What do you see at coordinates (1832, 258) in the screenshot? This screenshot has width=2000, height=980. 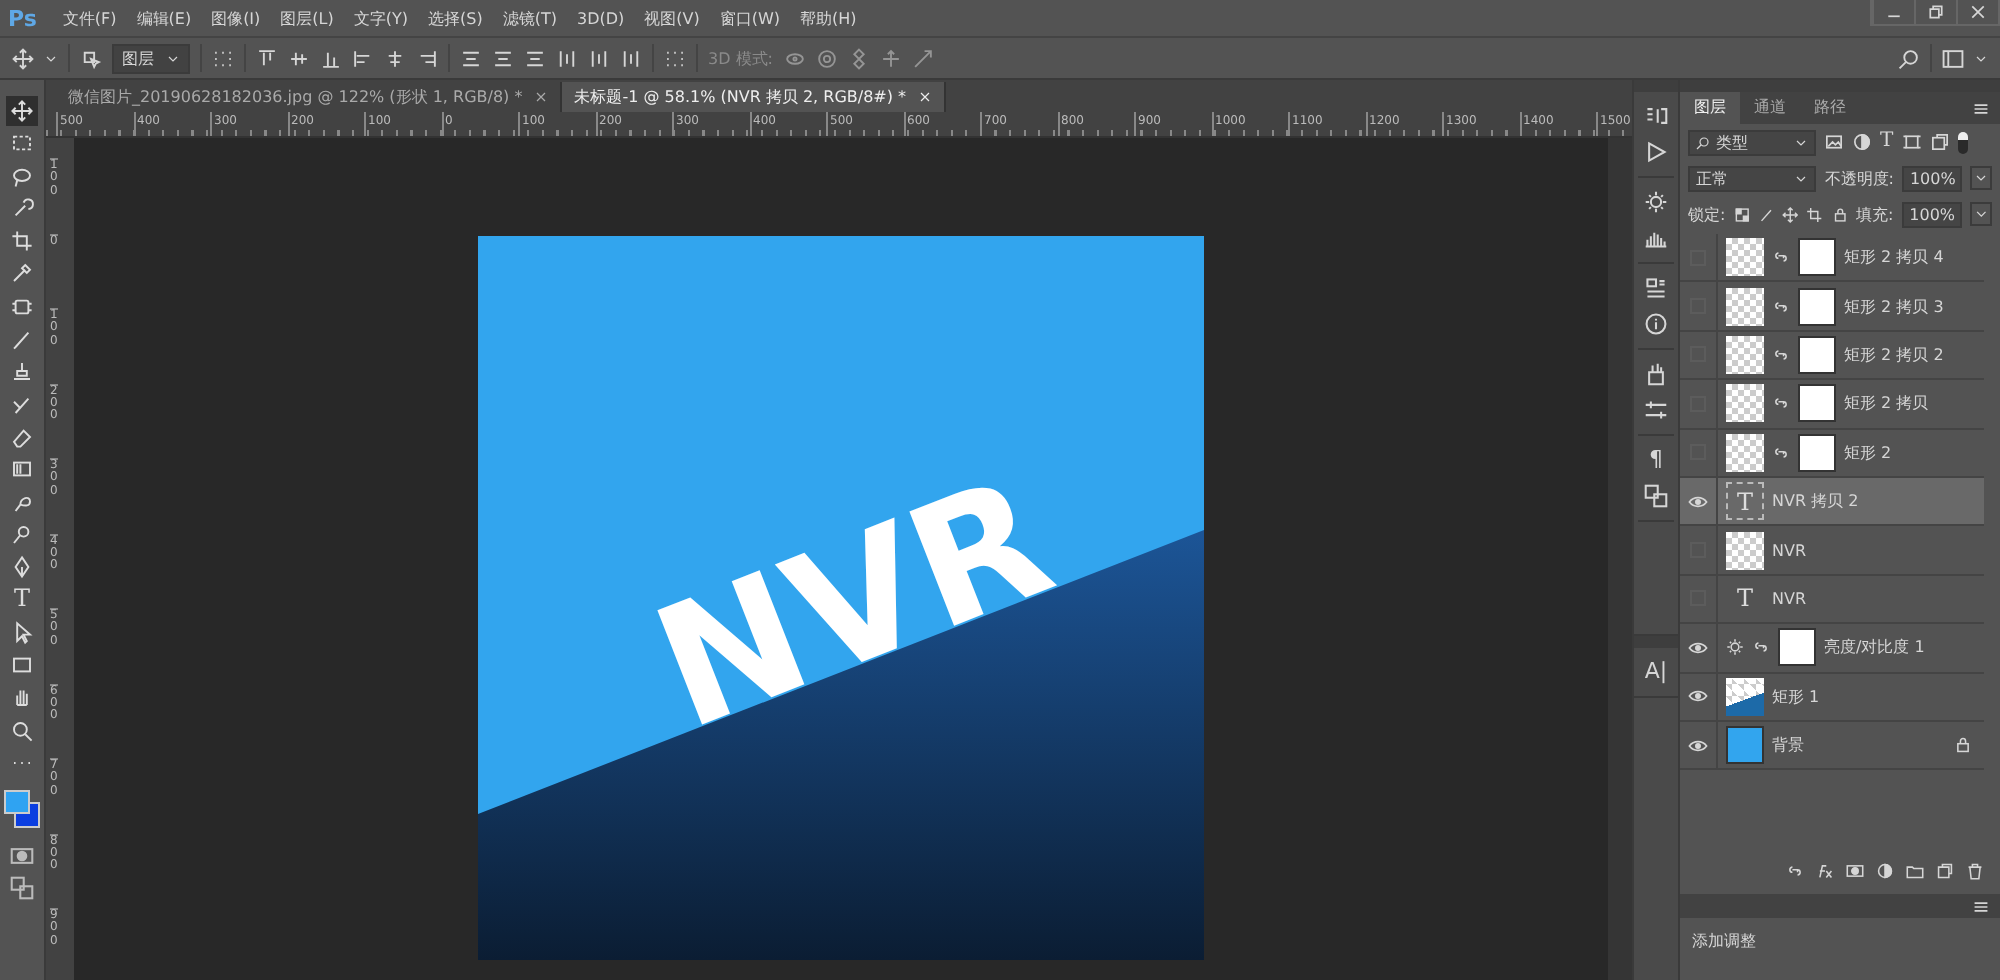 I see `layer-row: 矩形 2 拷贝 4` at bounding box center [1832, 258].